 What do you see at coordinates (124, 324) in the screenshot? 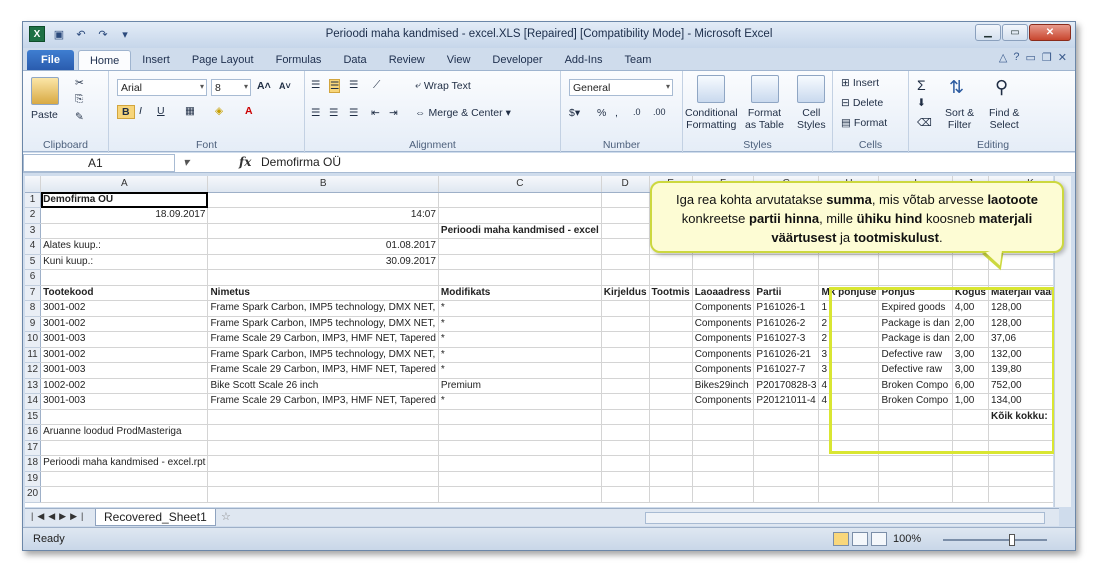
I see `cell: 3001-002` at bounding box center [124, 324].